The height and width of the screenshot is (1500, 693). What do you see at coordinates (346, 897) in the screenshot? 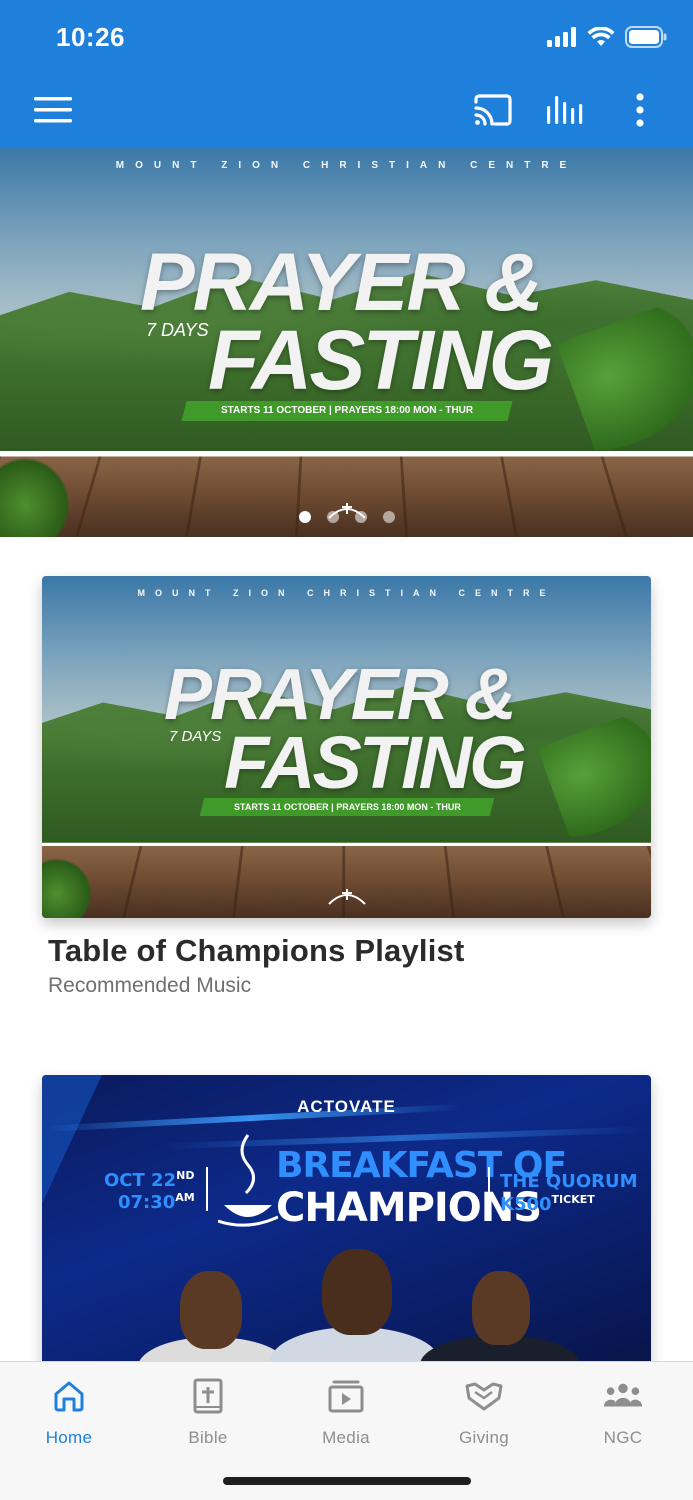
I see `church-logo-icon` at bounding box center [346, 897].